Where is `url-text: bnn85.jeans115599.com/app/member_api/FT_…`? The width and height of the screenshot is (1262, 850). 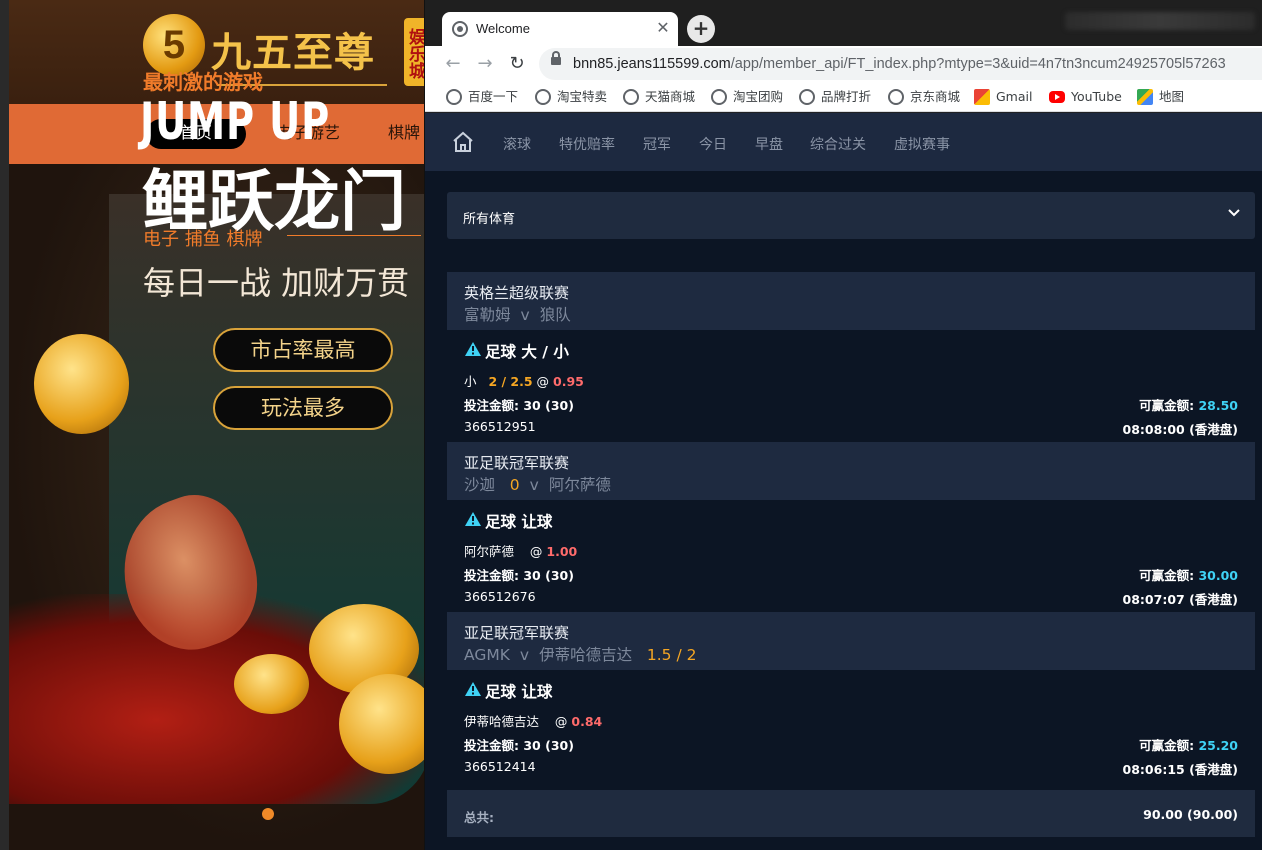 url-text: bnn85.jeans115599.com/app/member_api/FT_… is located at coordinates (917, 64).